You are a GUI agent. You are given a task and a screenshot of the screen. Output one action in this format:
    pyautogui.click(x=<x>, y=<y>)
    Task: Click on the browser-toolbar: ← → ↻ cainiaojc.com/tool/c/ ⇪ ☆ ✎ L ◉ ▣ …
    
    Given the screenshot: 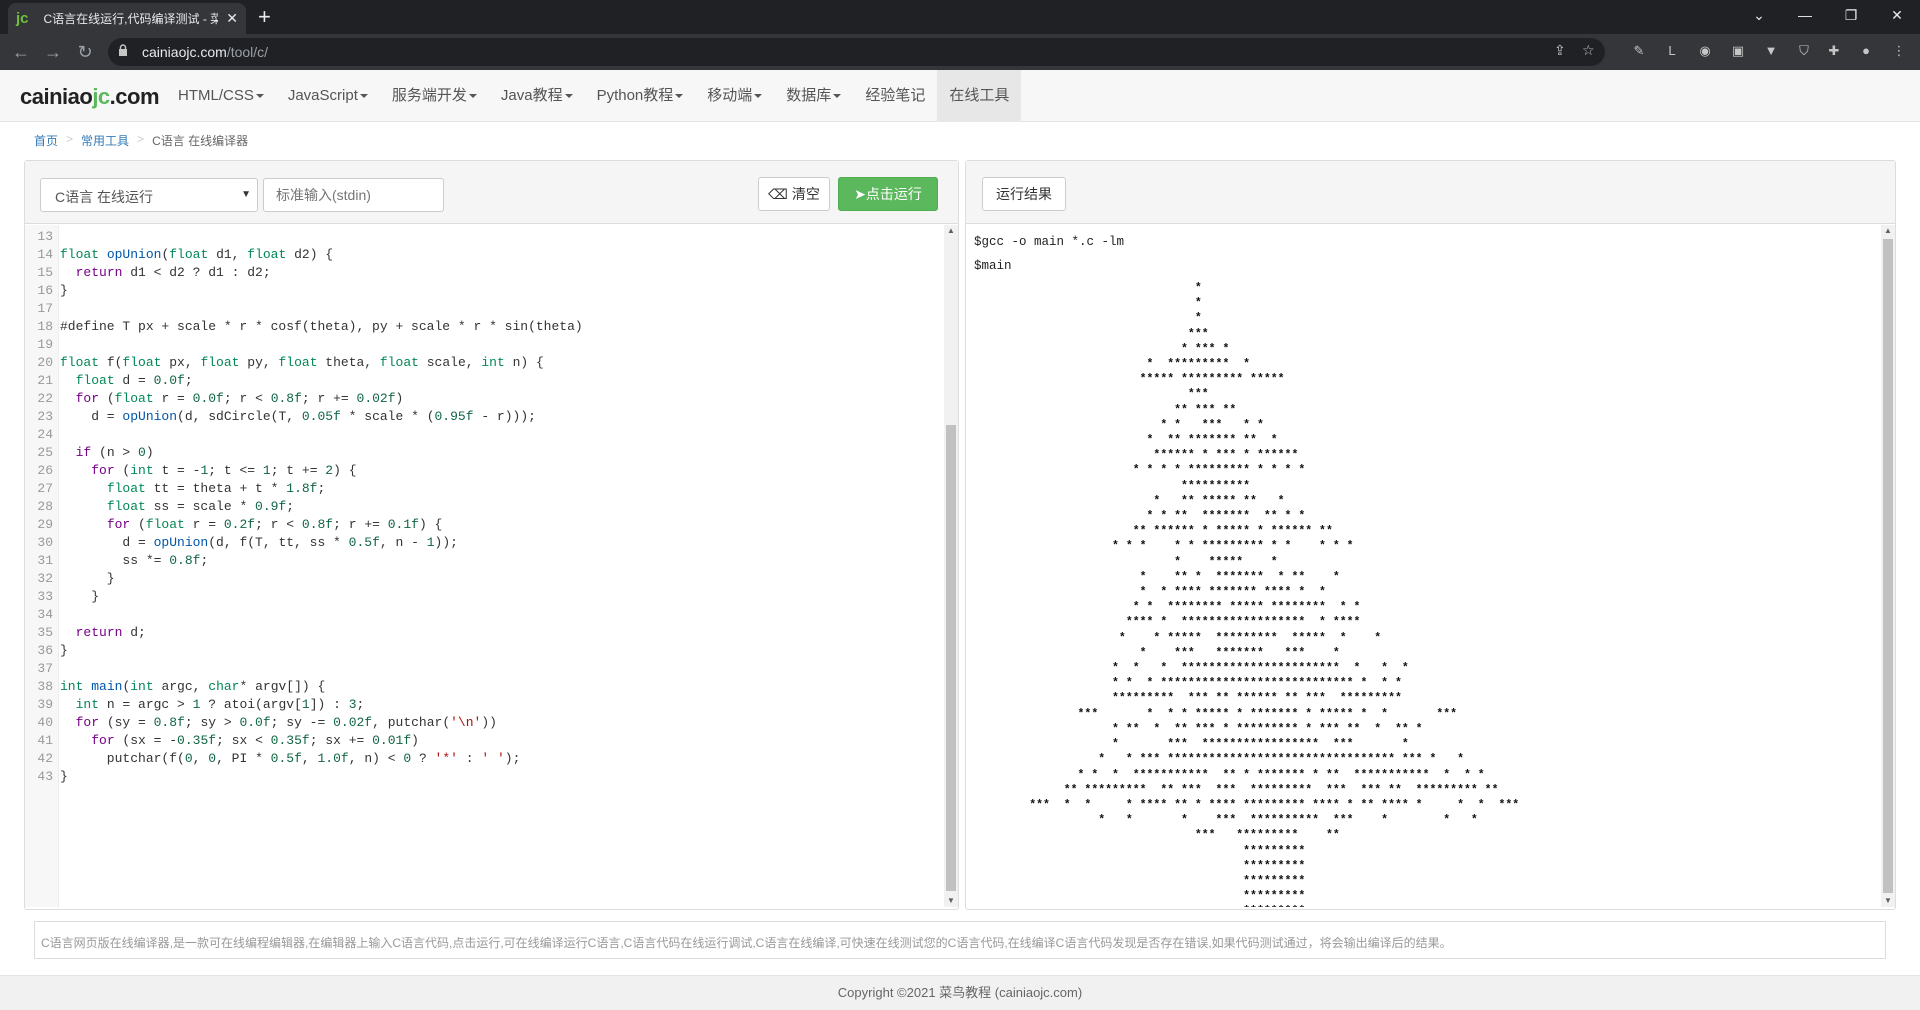 What is the action you would take?
    pyautogui.click(x=960, y=52)
    